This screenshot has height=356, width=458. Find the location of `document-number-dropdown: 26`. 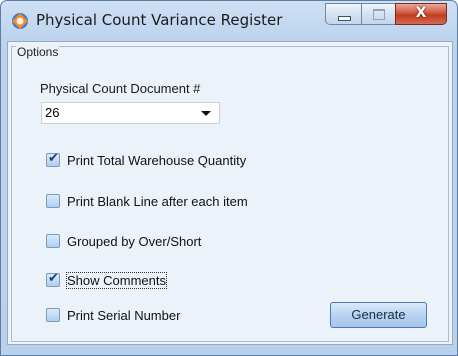

document-number-dropdown: 26 is located at coordinates (130, 113).